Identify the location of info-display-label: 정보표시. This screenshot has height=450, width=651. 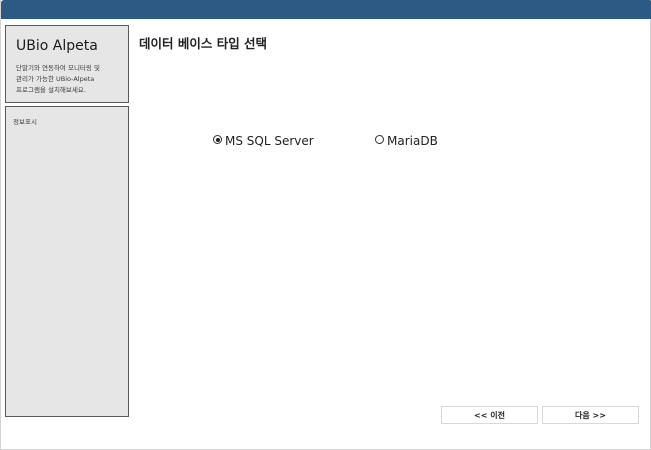
(25, 122).